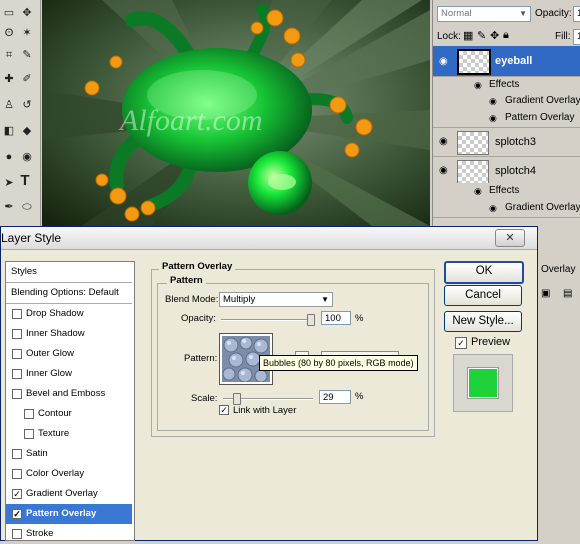  What do you see at coordinates (9, 55) in the screenshot?
I see `crop-tool-icon: ⌗` at bounding box center [9, 55].